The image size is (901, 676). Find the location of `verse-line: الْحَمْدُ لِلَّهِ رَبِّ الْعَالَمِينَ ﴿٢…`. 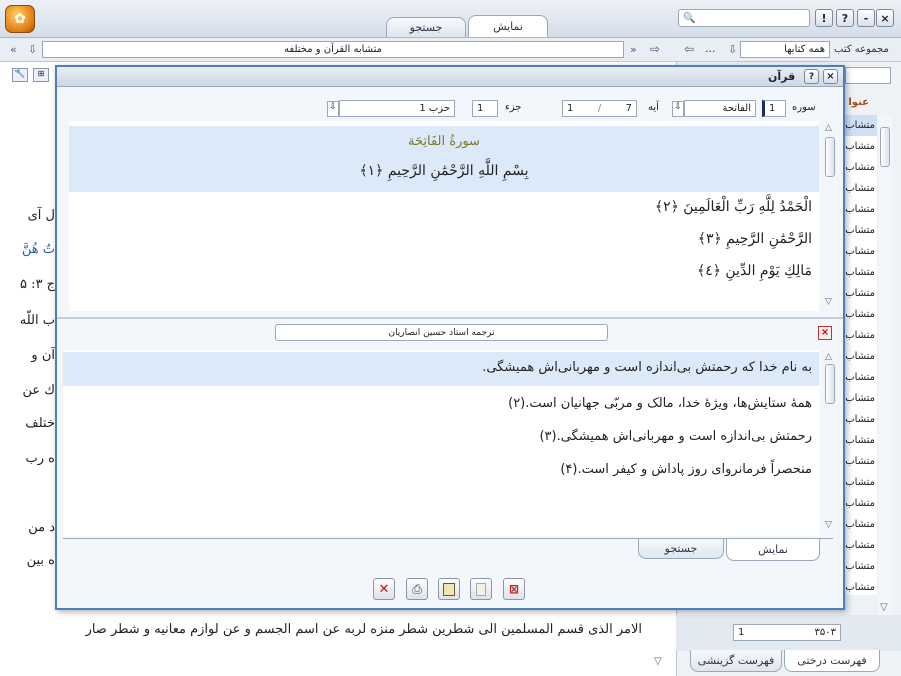

verse-line: الْحَمْدُ لِلَّهِ رَبِّ الْعَالَمِينَ ﴿٢… is located at coordinates (733, 207).